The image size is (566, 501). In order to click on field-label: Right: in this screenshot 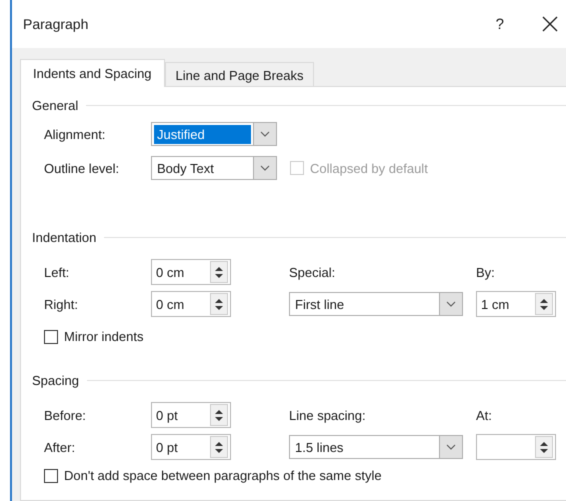, I will do `click(61, 304)`.